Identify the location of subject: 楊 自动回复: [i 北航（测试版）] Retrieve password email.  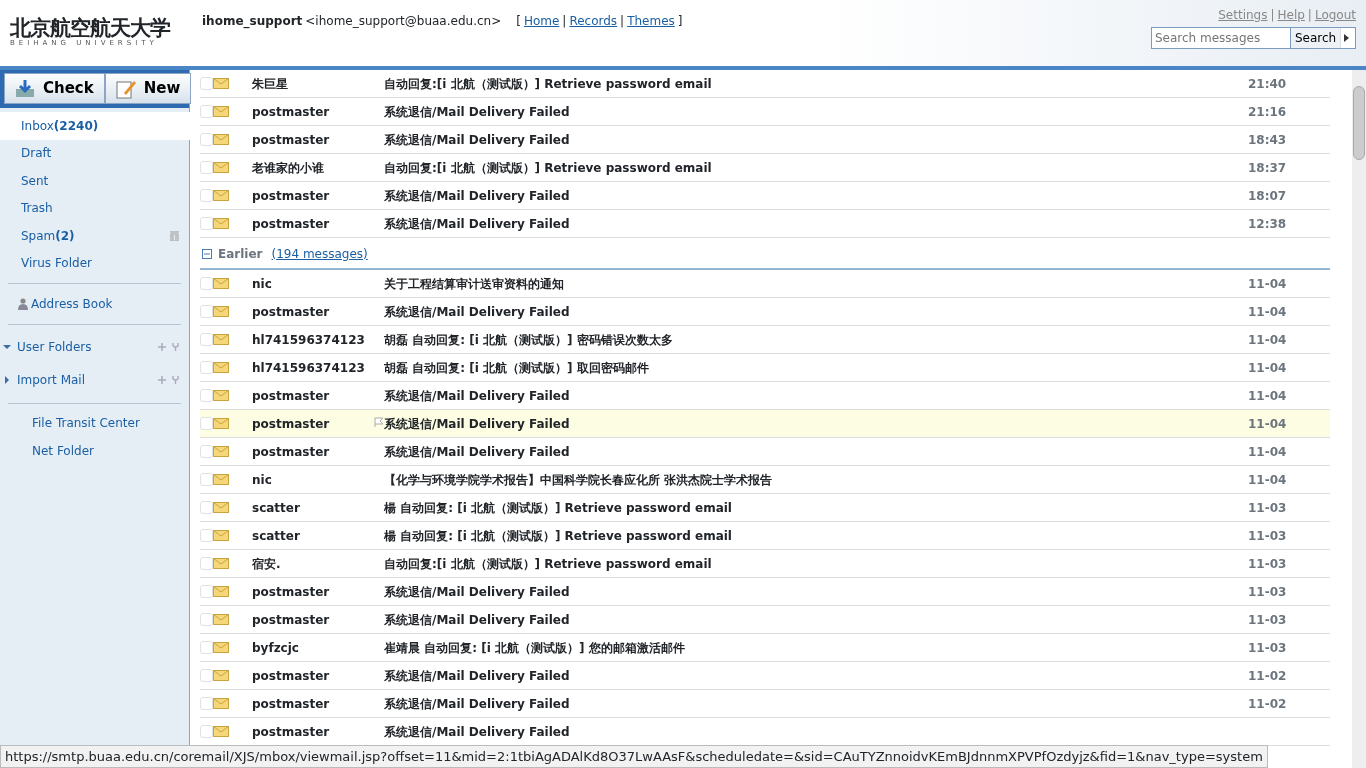
(558, 536).